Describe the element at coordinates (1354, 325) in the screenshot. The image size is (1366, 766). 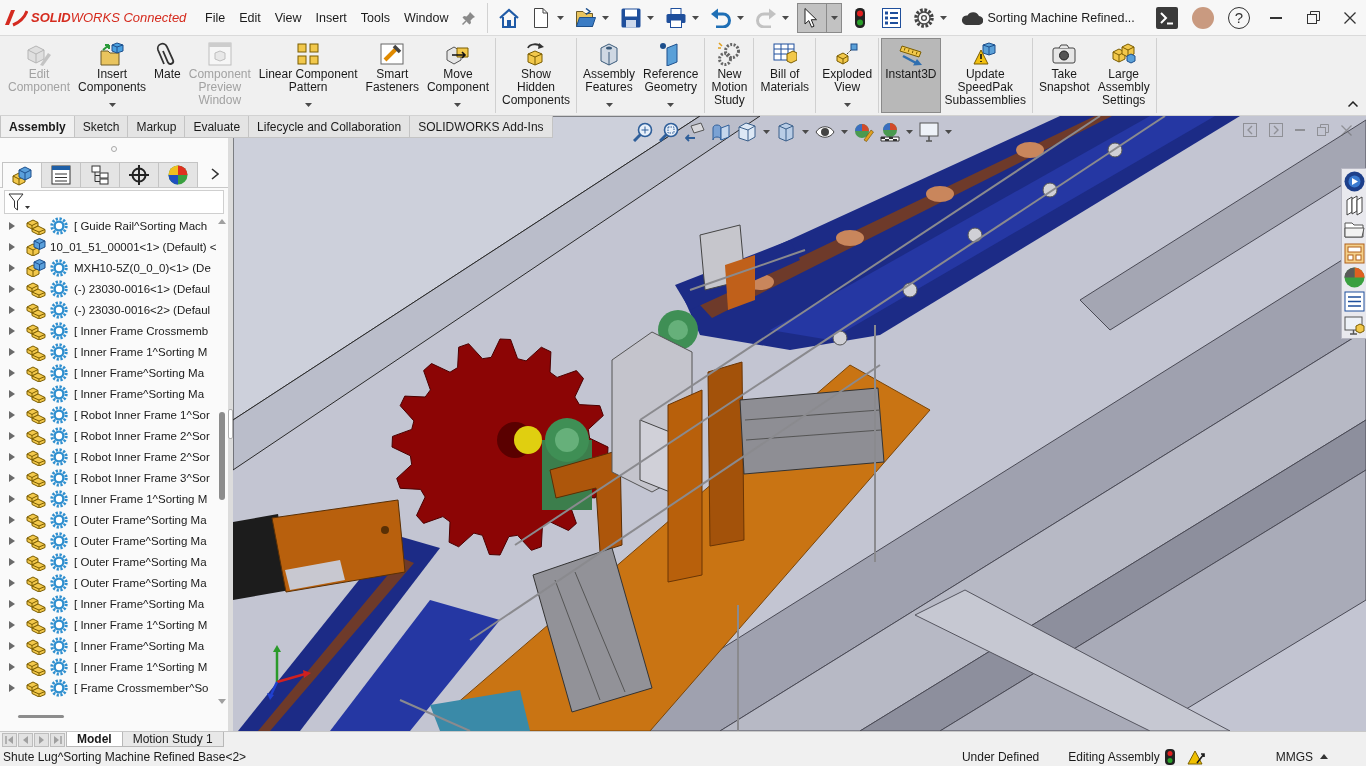
I see `monitor-cube-icon` at that location.